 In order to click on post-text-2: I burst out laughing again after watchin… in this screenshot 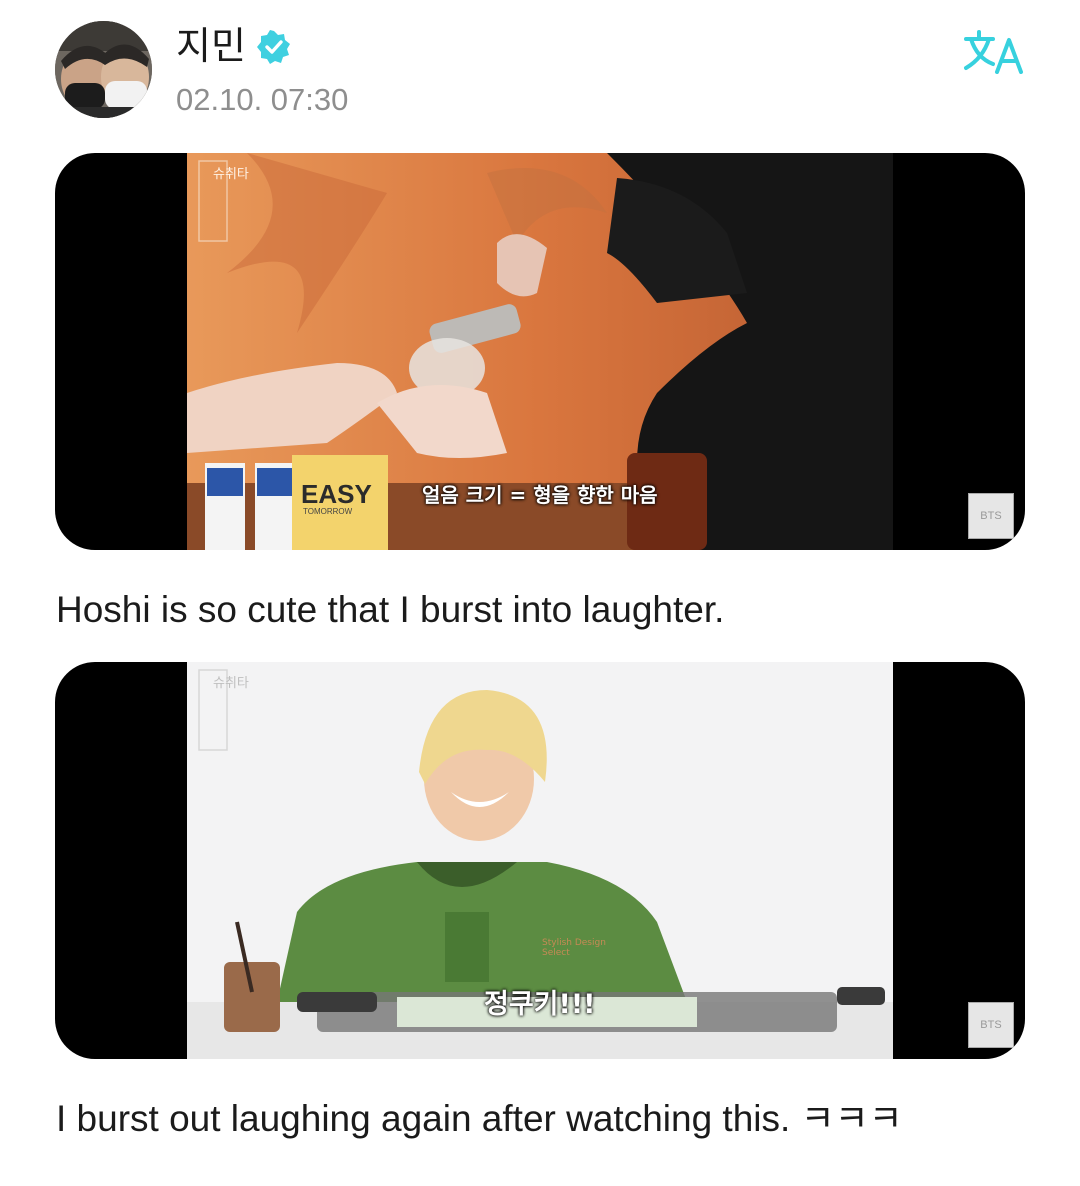, I will do `click(479, 1118)`.